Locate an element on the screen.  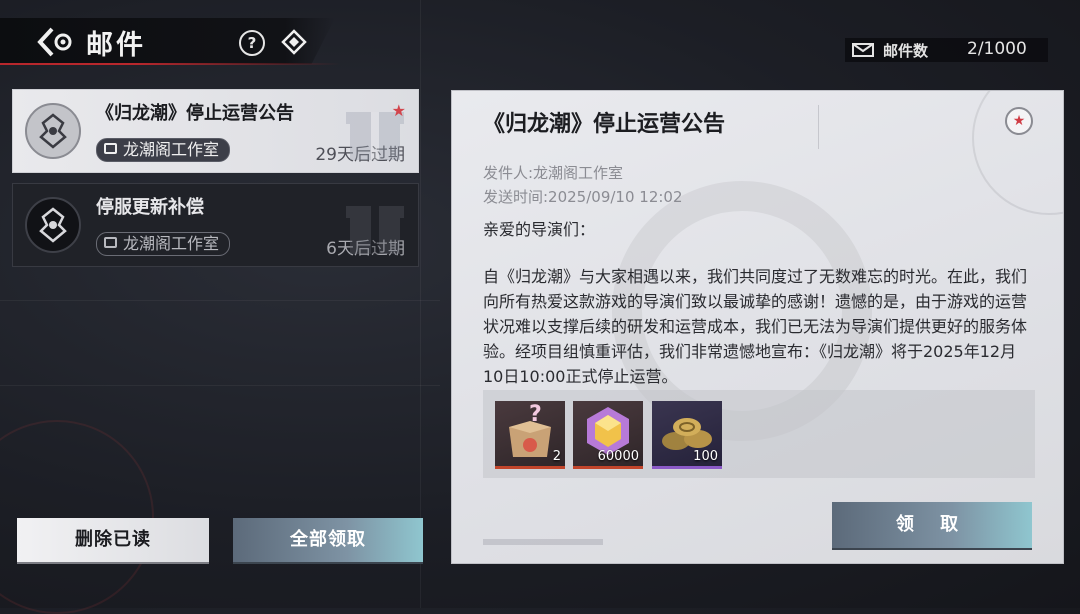
detail-title: 《归龙潮》停止运营公告 is located at coordinates (604, 124).